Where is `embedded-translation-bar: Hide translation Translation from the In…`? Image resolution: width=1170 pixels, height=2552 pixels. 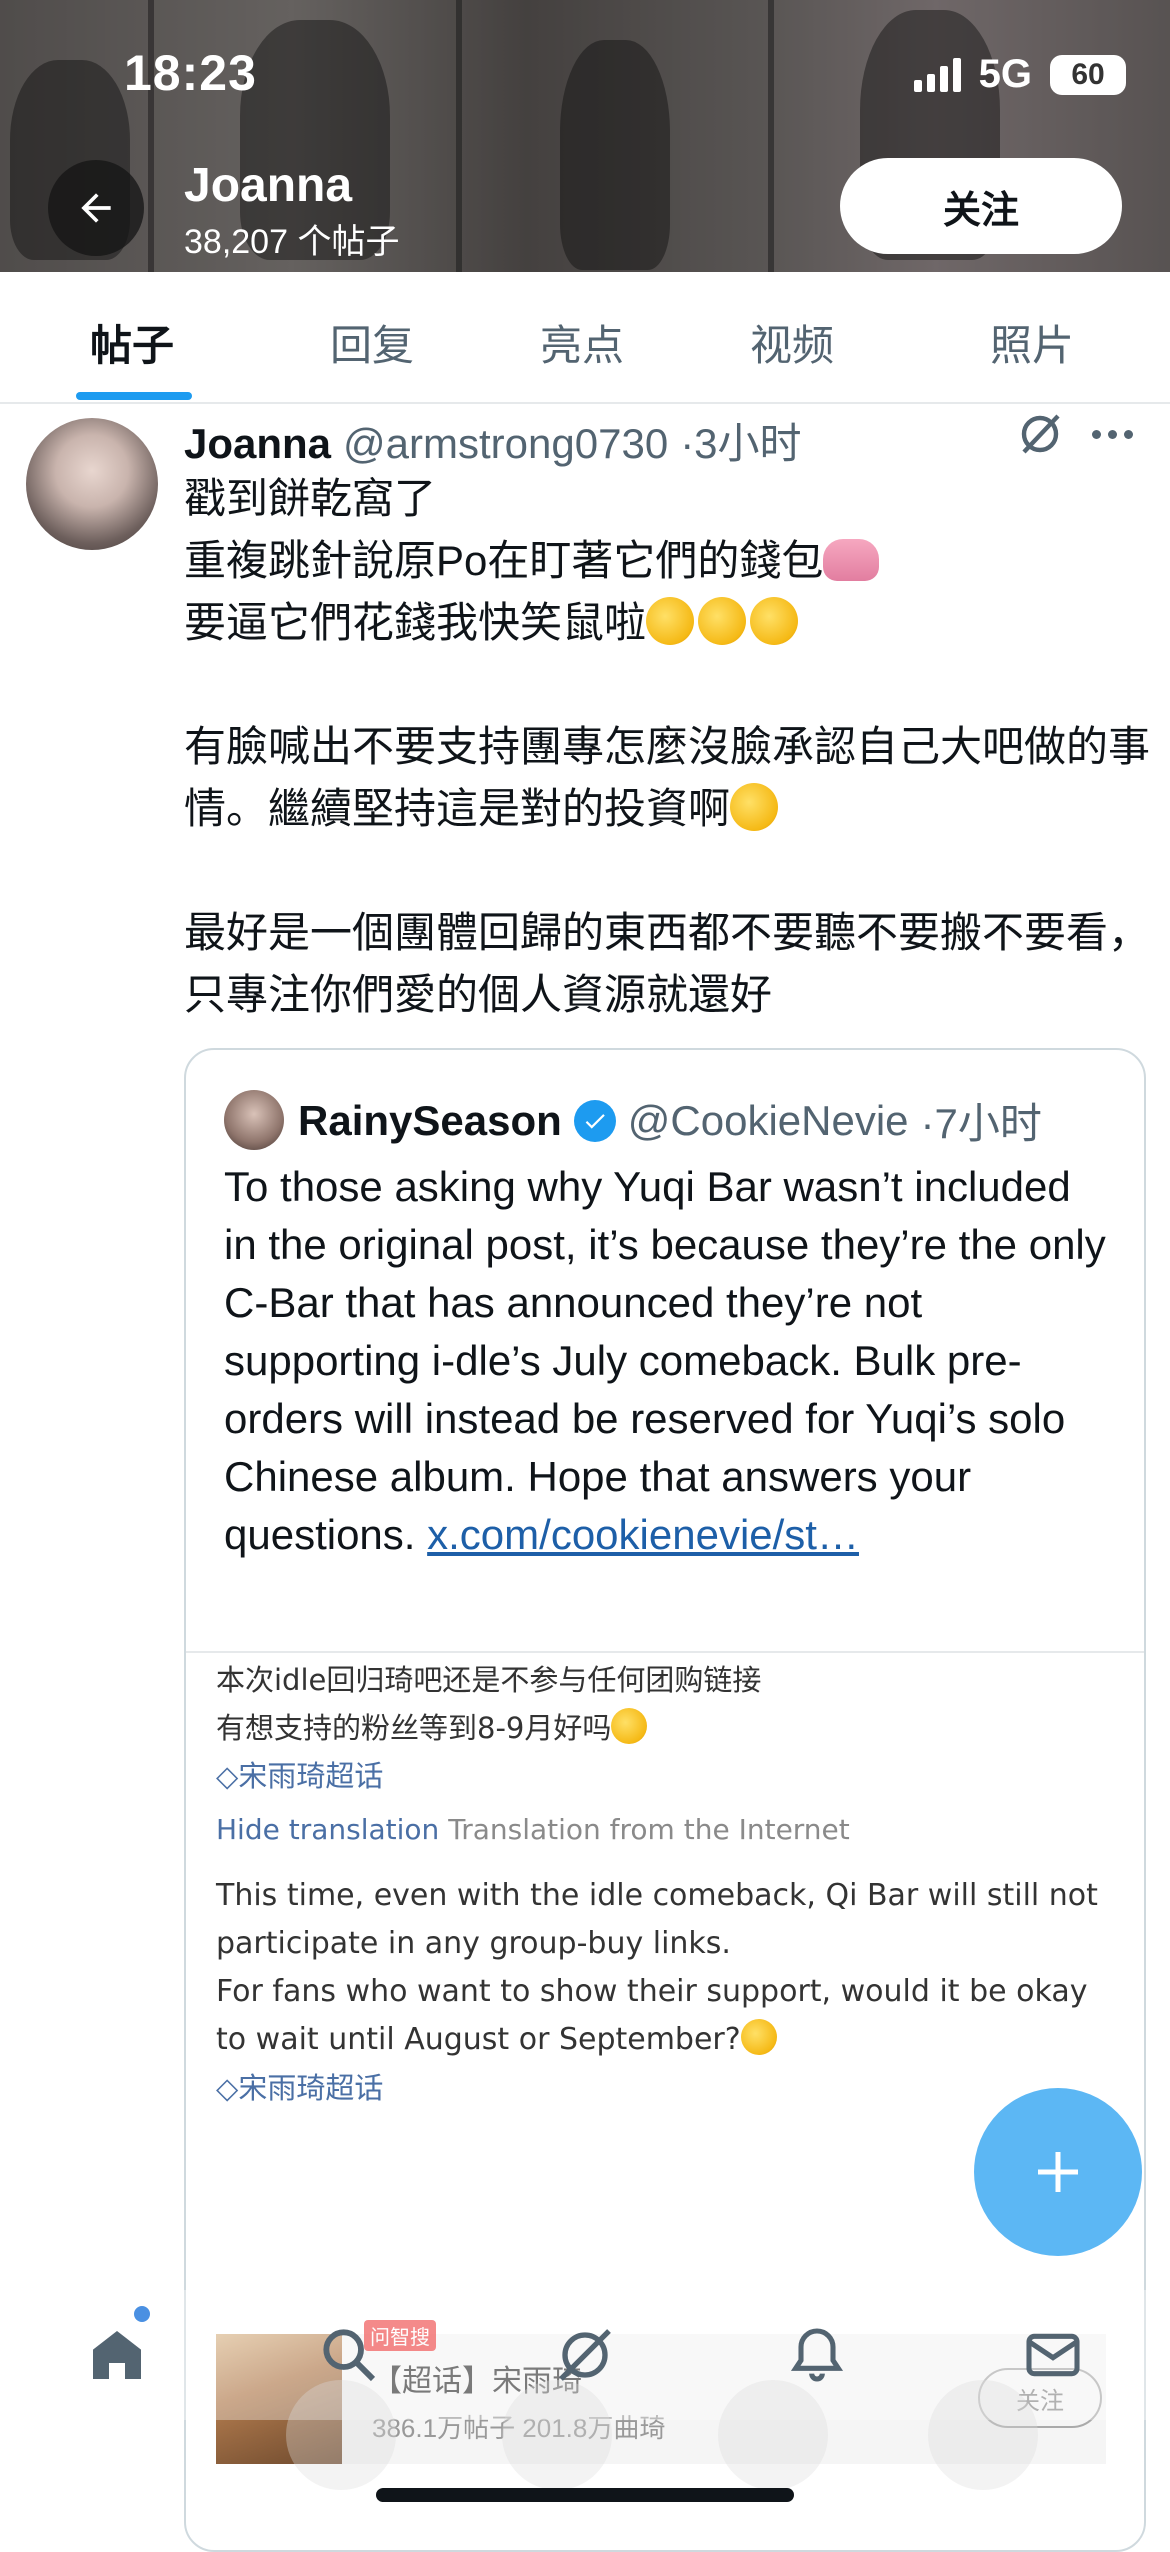
embedded-translation-bar: Hide translation Translation from the In… is located at coordinates (666, 1830).